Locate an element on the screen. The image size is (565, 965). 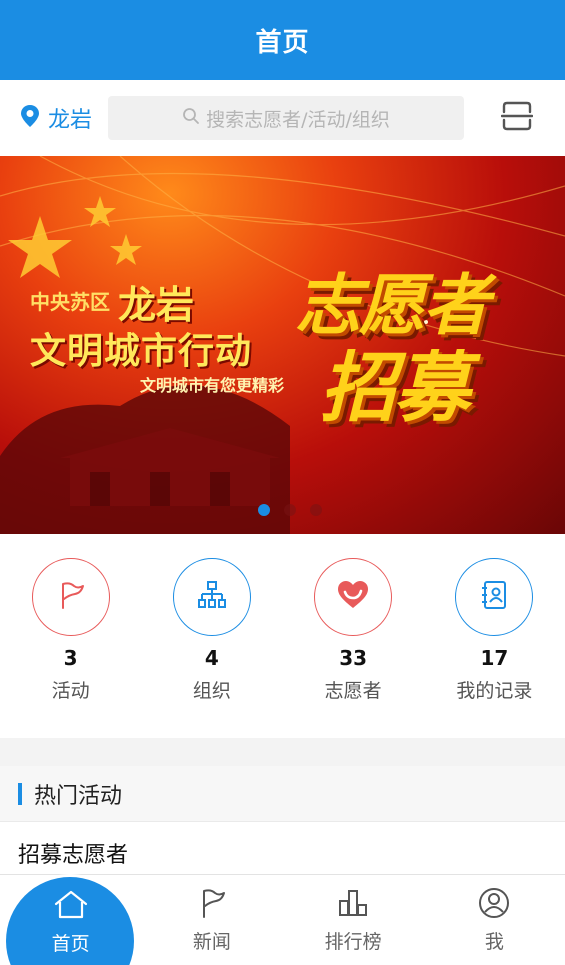
stat-count: 17 is located at coordinates (494, 658).